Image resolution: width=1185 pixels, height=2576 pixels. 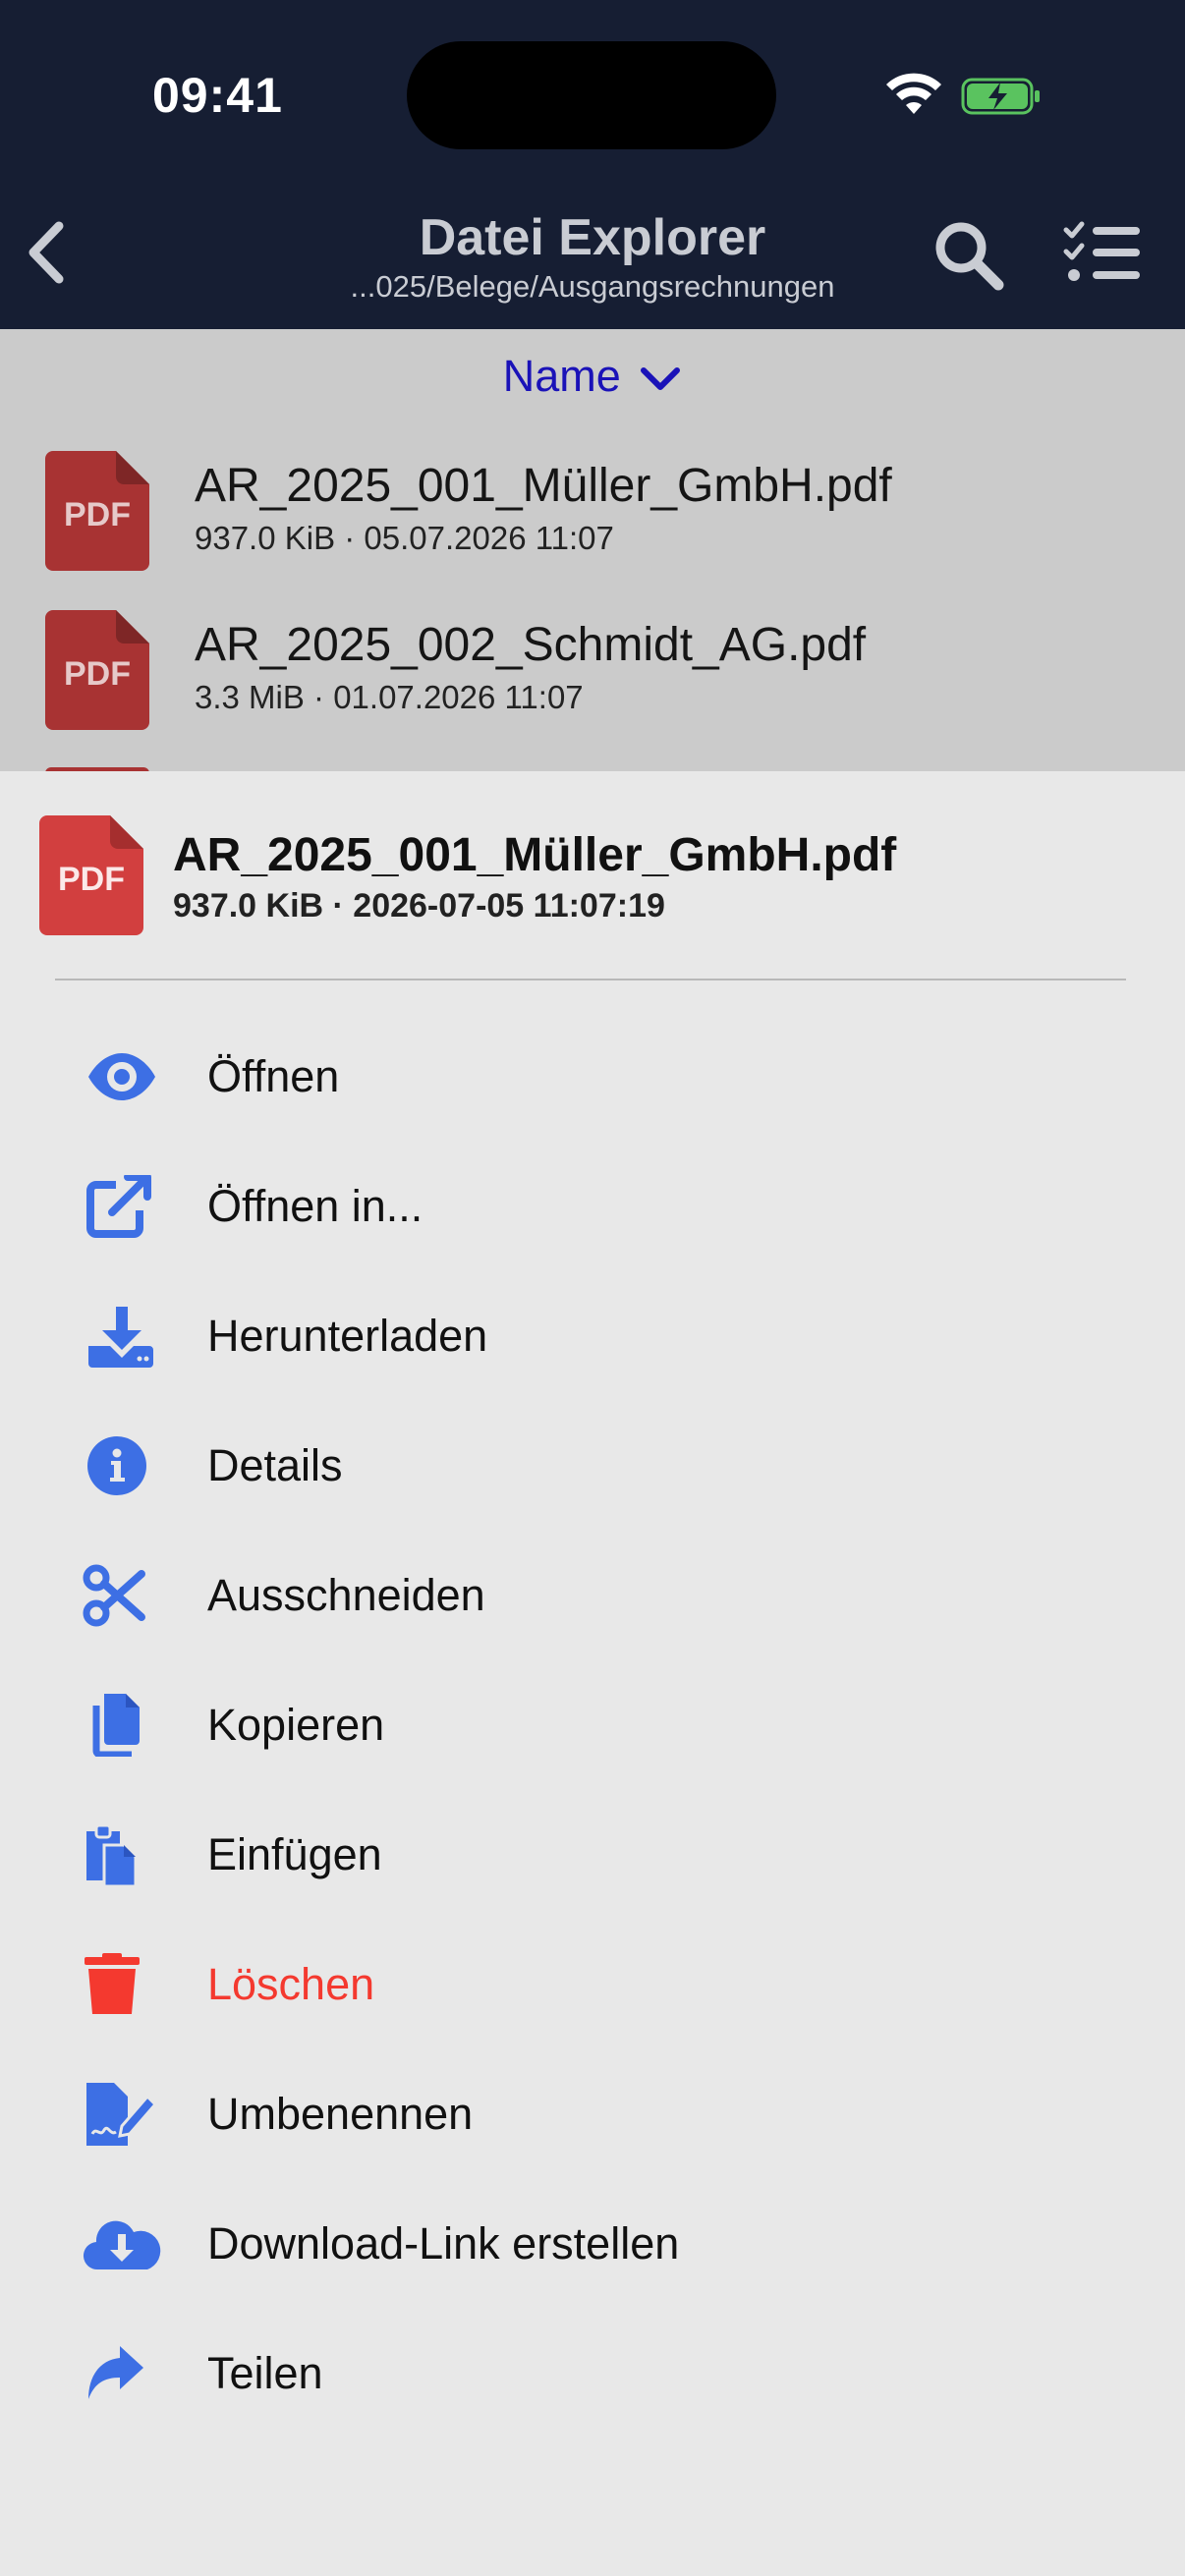 What do you see at coordinates (389, 697) in the screenshot?
I see `file-meta: 3.3 MiB · 01.07.2026 11:07` at bounding box center [389, 697].